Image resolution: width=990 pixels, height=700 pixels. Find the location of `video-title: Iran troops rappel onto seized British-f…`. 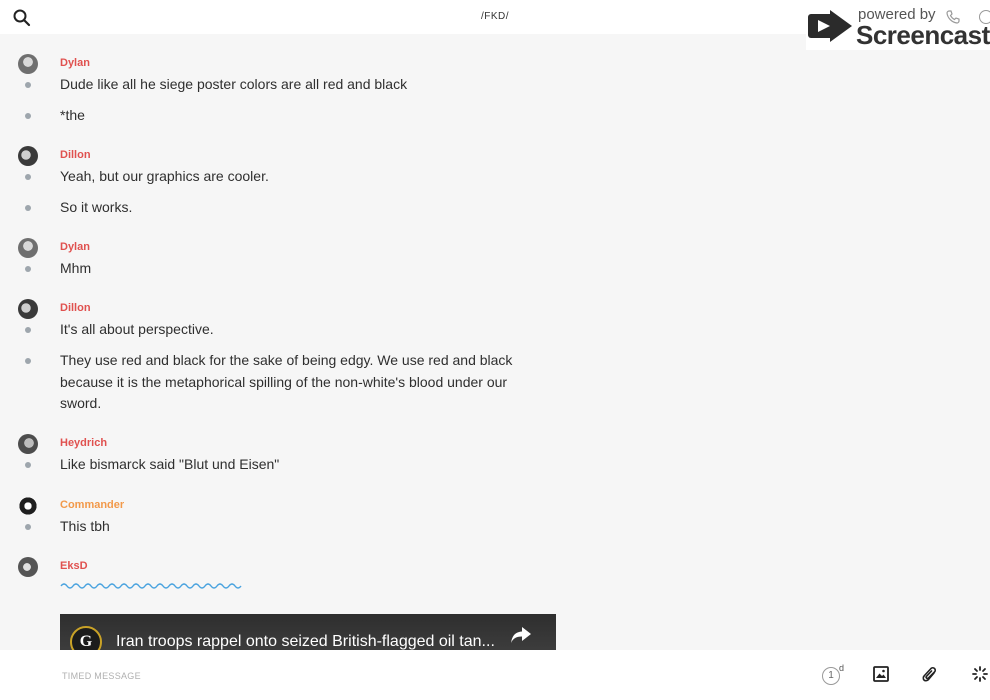

video-title: Iran troops rappel onto seized British-f… is located at coordinates (305, 641).